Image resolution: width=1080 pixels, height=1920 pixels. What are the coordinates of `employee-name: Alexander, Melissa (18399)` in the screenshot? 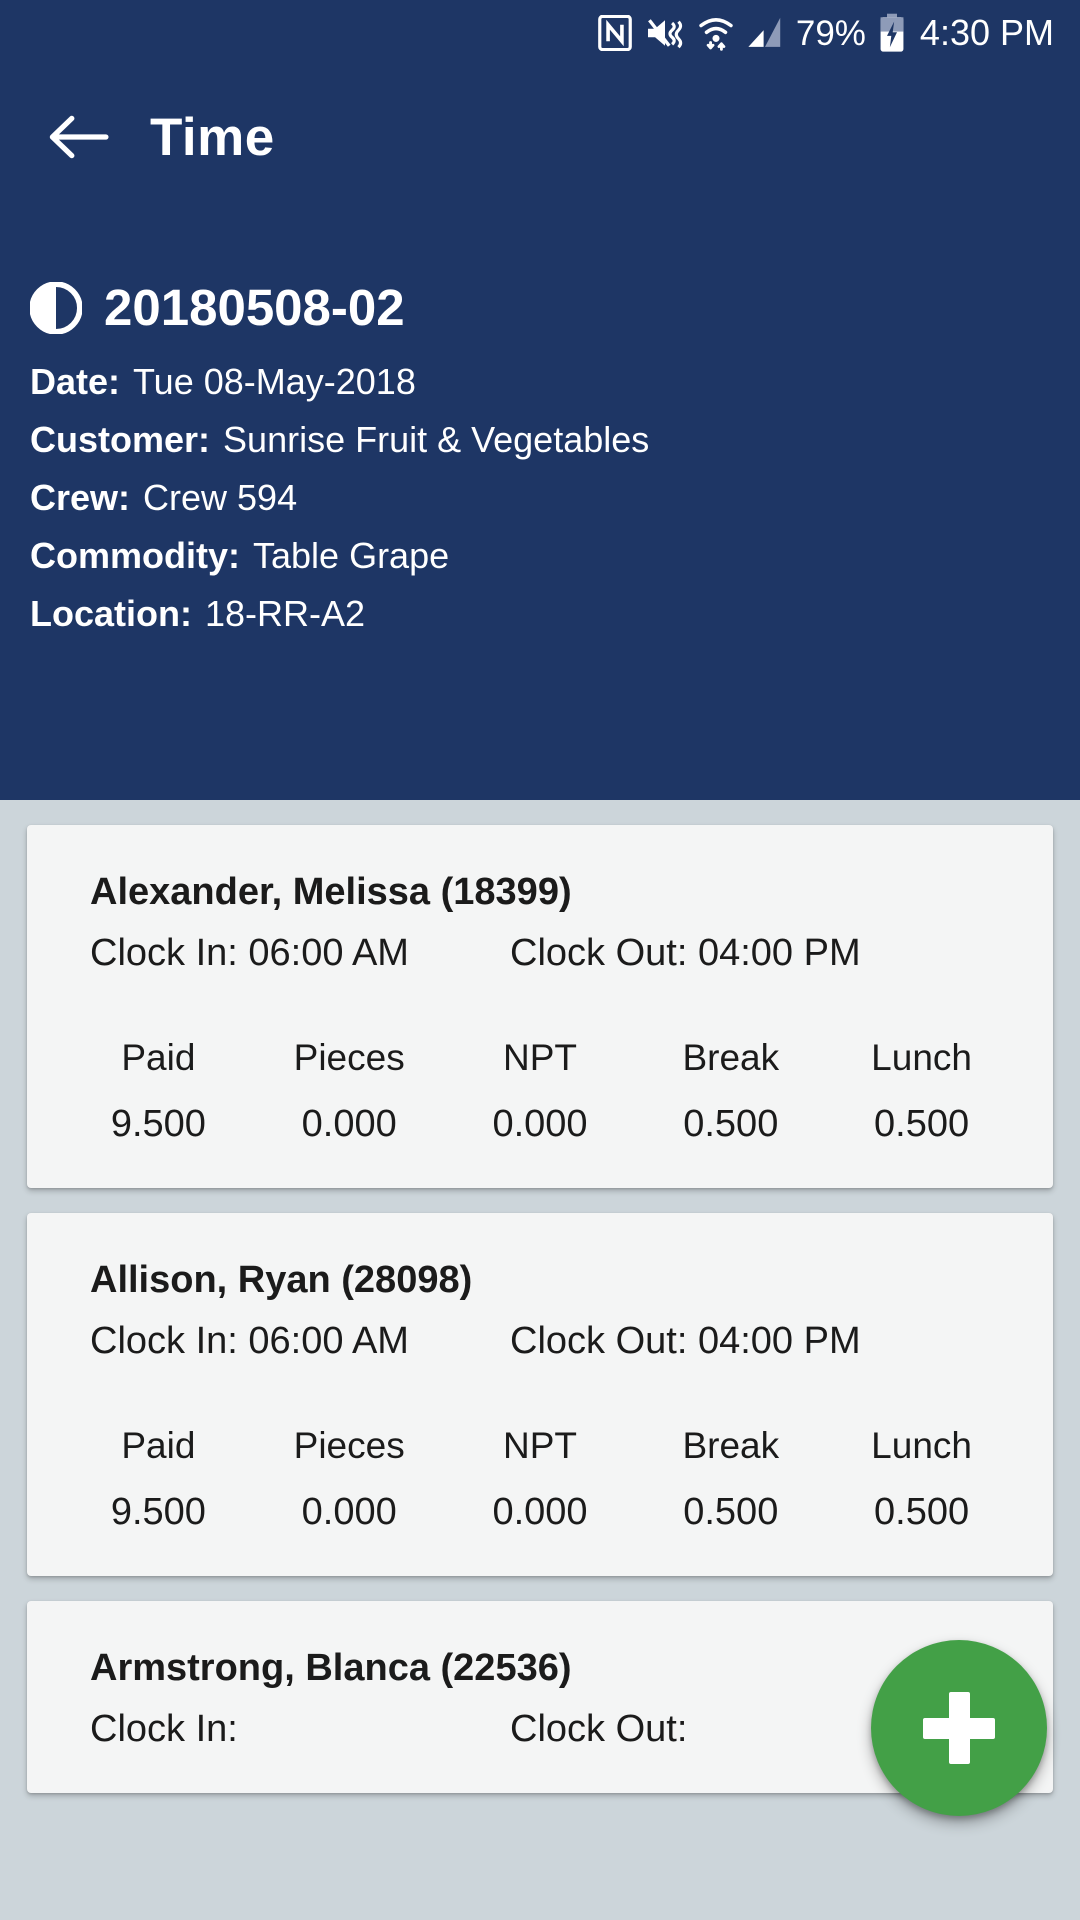 It's located at (331, 892).